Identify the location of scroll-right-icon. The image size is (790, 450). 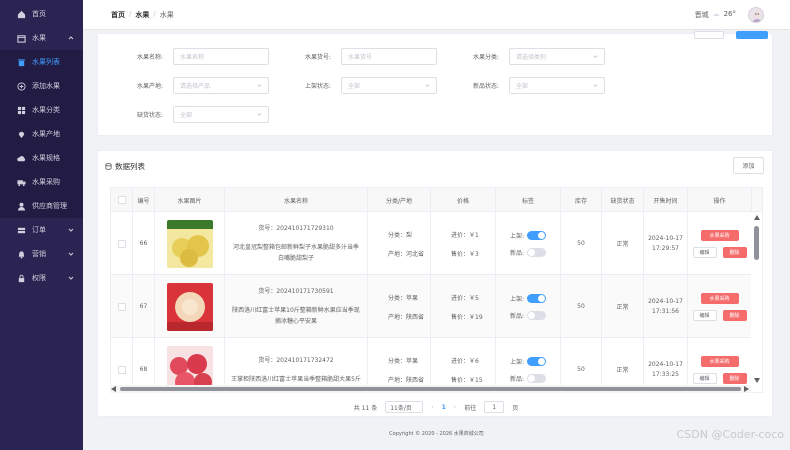
(746, 389).